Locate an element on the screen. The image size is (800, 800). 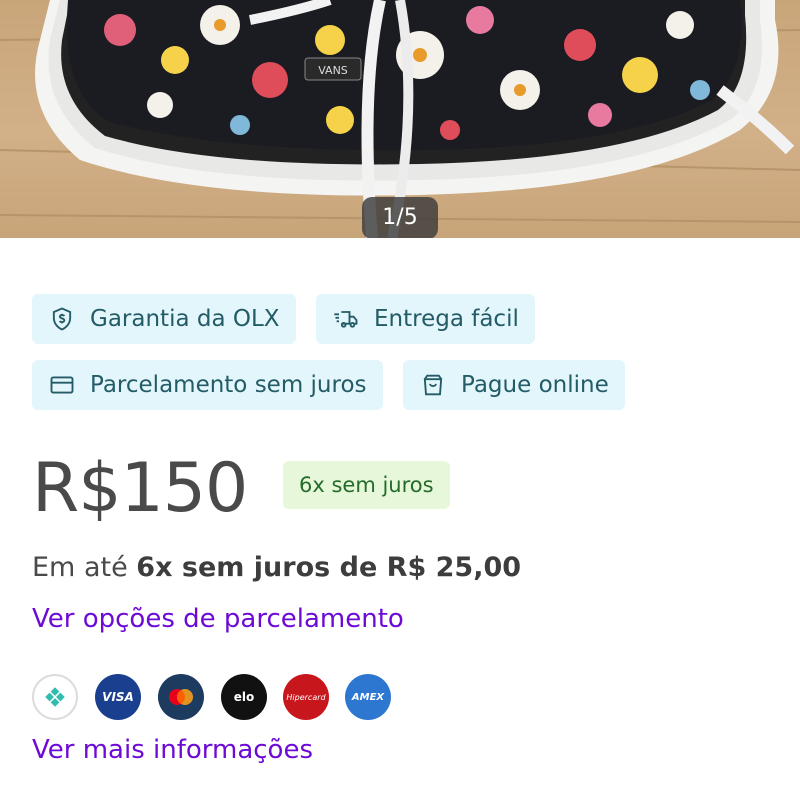
installment-badge: 6x sem juros is located at coordinates (366, 485).